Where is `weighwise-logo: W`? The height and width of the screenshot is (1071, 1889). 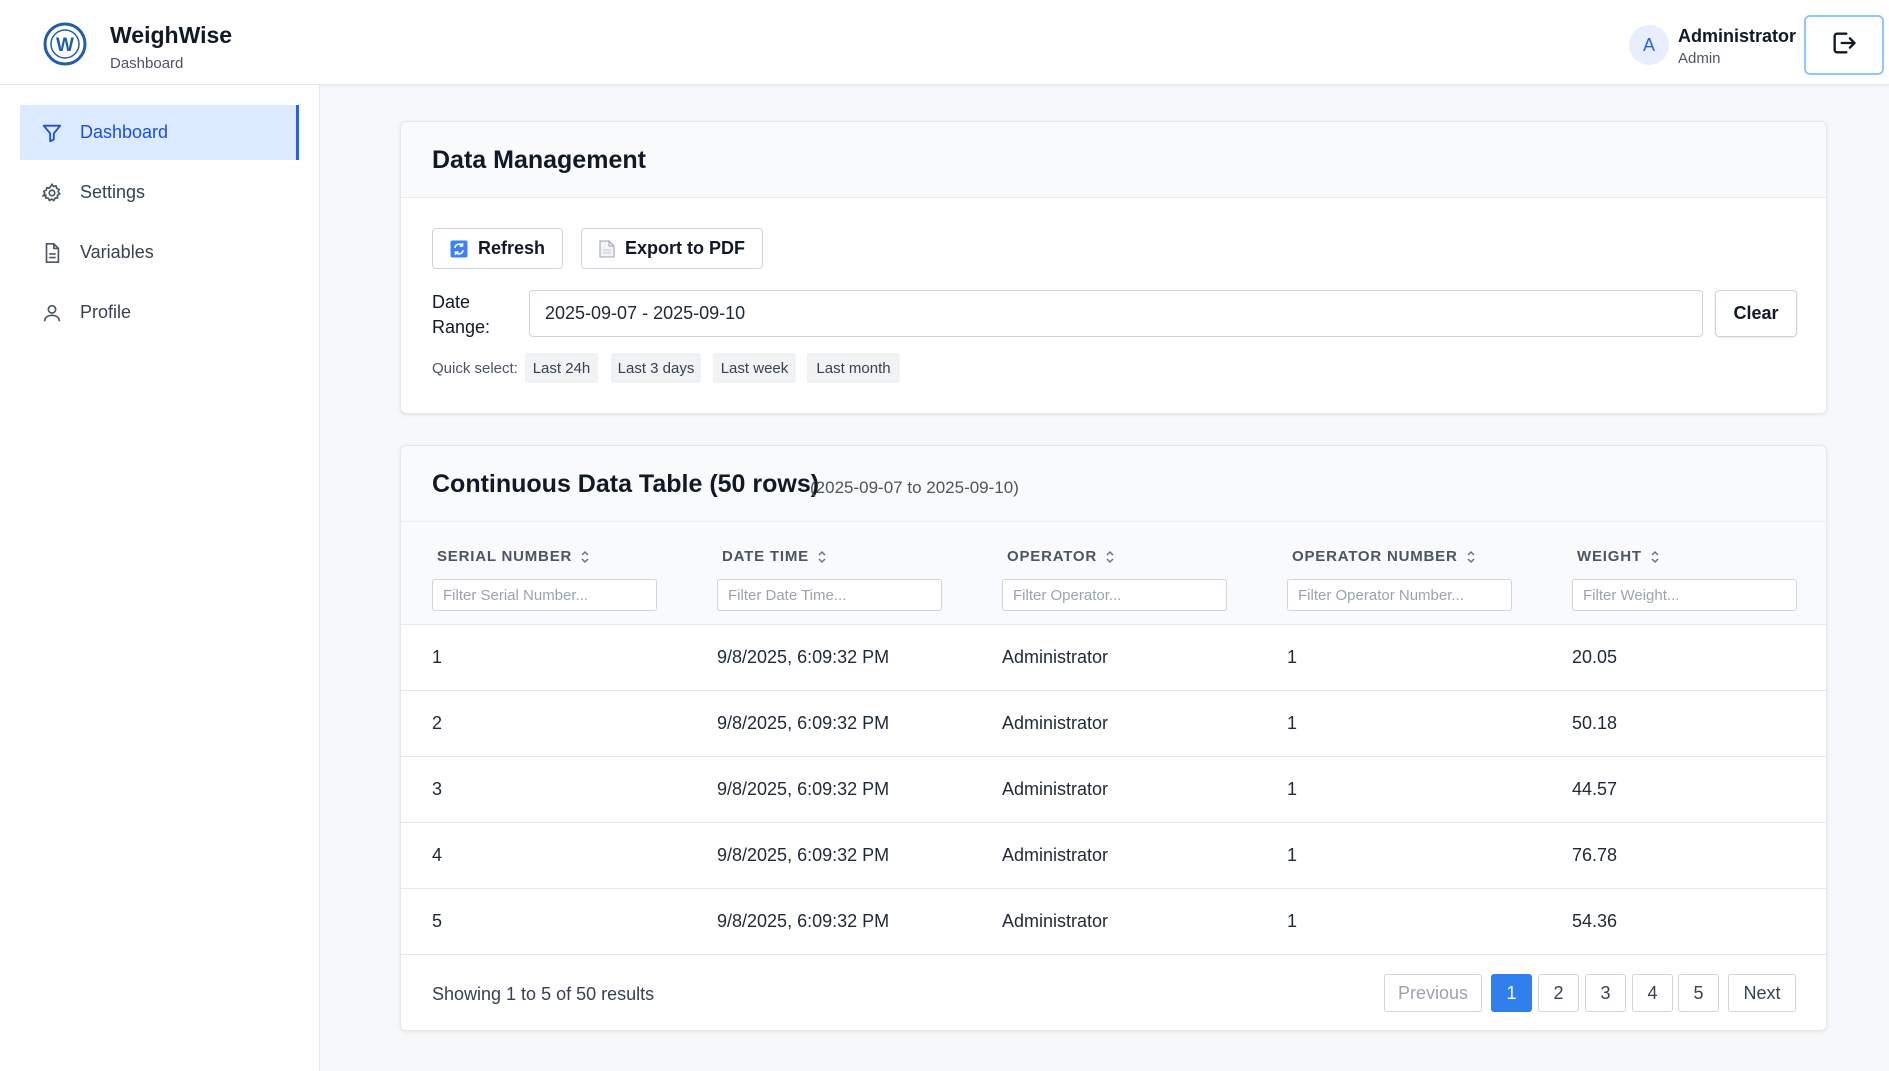 weighwise-logo: W is located at coordinates (65, 44).